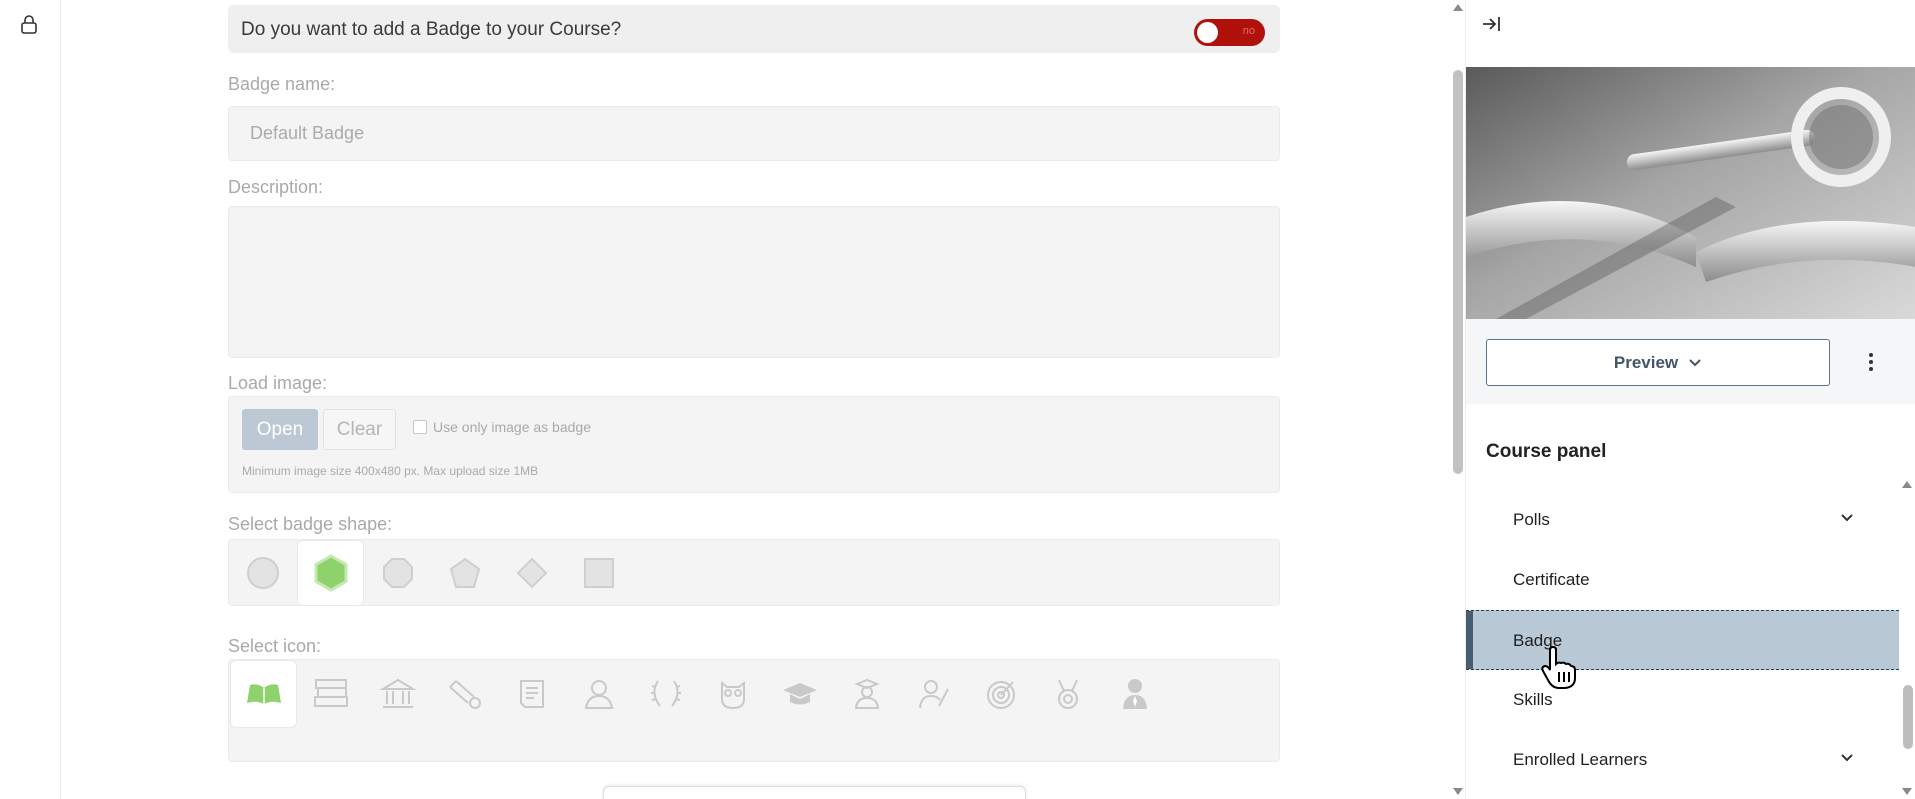 This screenshot has width=1915, height=799. I want to click on panel-item-badge: Badge, so click(1682, 640).